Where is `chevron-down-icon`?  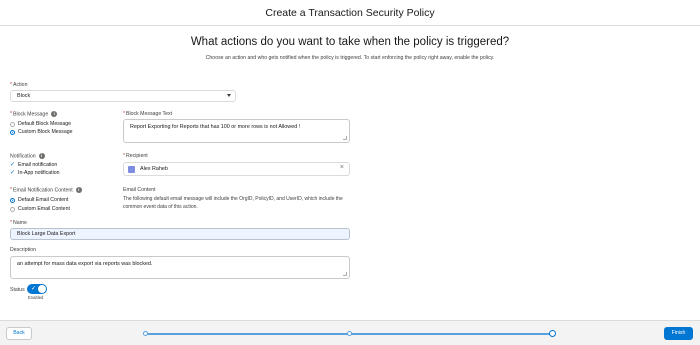 chevron-down-icon is located at coordinates (229, 95).